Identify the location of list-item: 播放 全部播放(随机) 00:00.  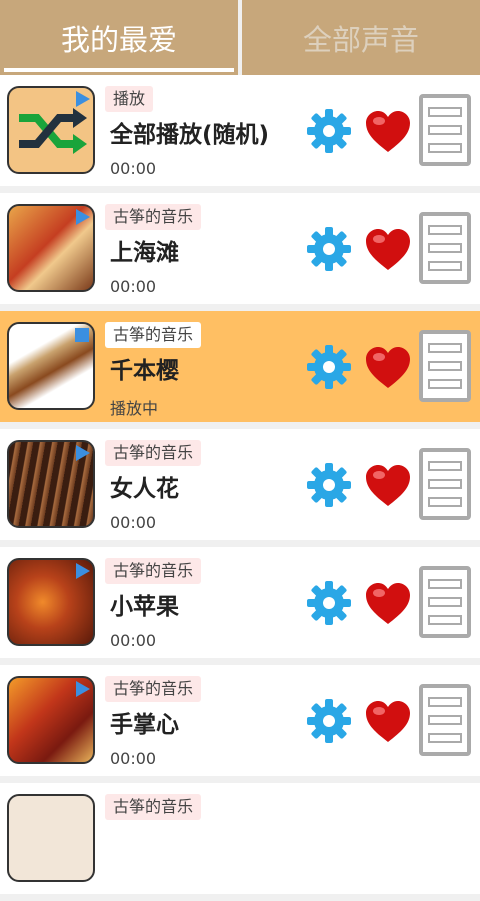
(240, 130).